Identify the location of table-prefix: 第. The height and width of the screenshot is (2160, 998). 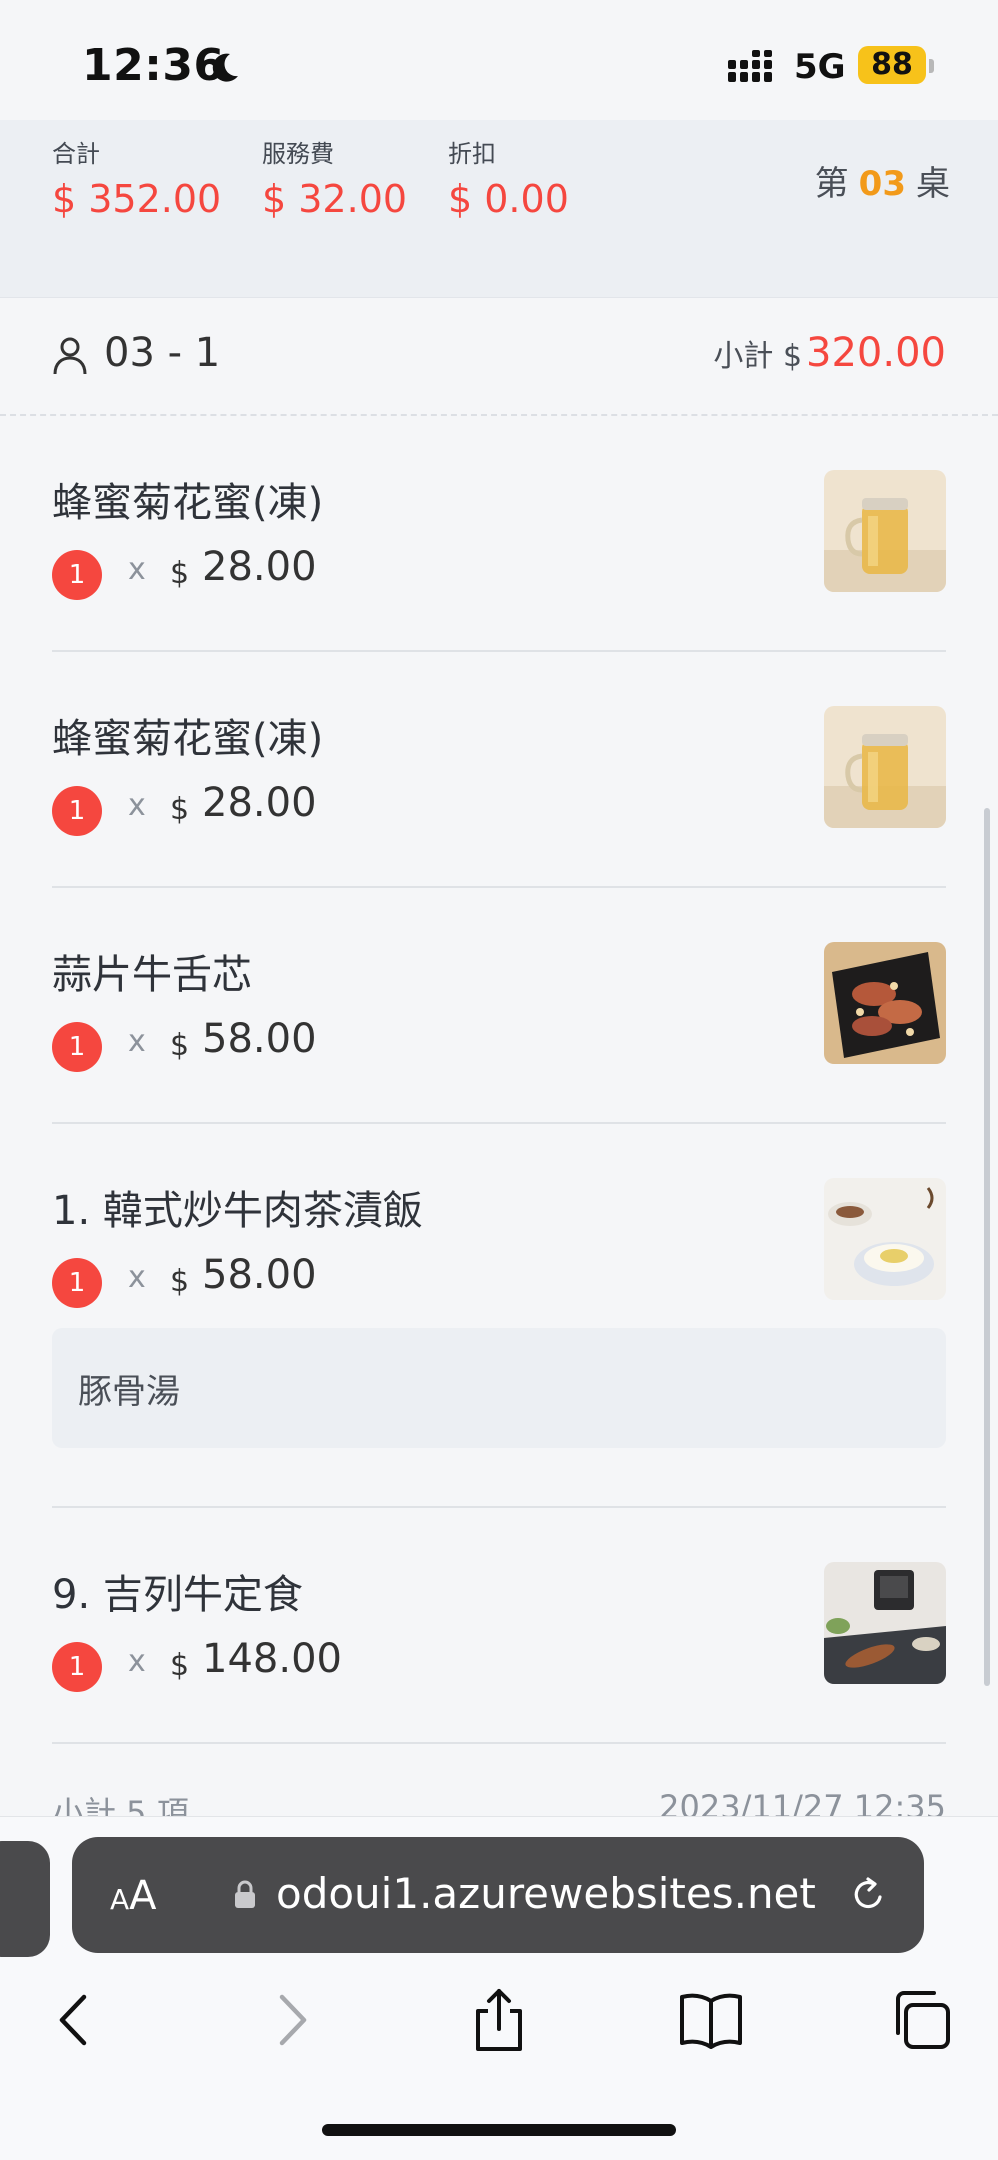
(831, 184).